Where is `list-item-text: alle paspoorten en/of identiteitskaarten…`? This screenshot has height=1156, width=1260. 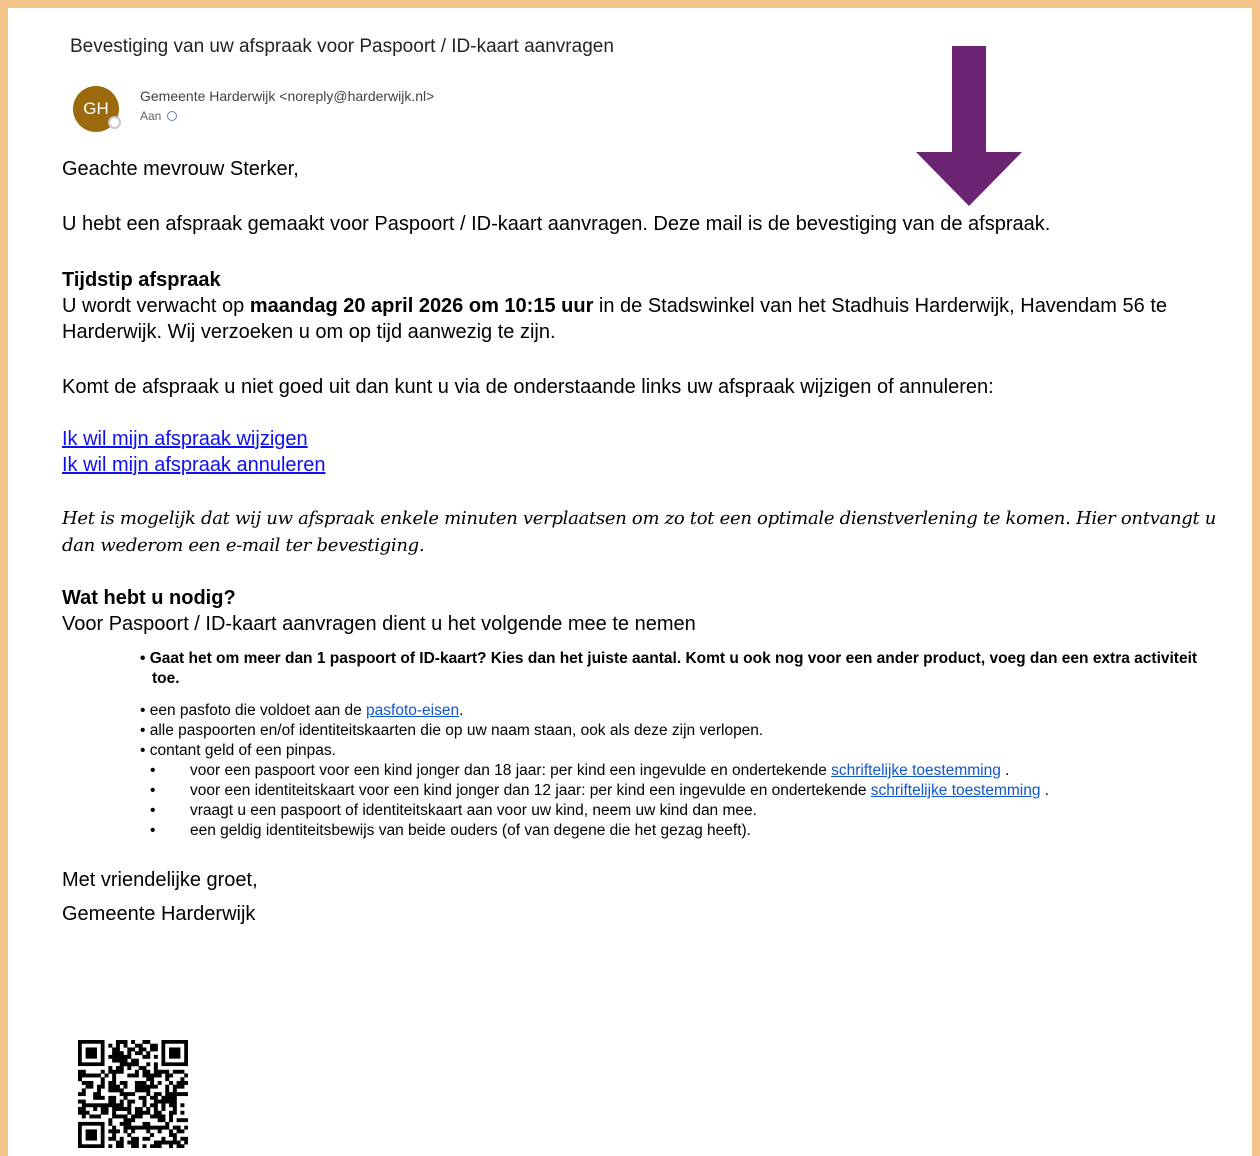 list-item-text: alle paspoorten en/of identiteitskaarten… is located at coordinates (456, 730).